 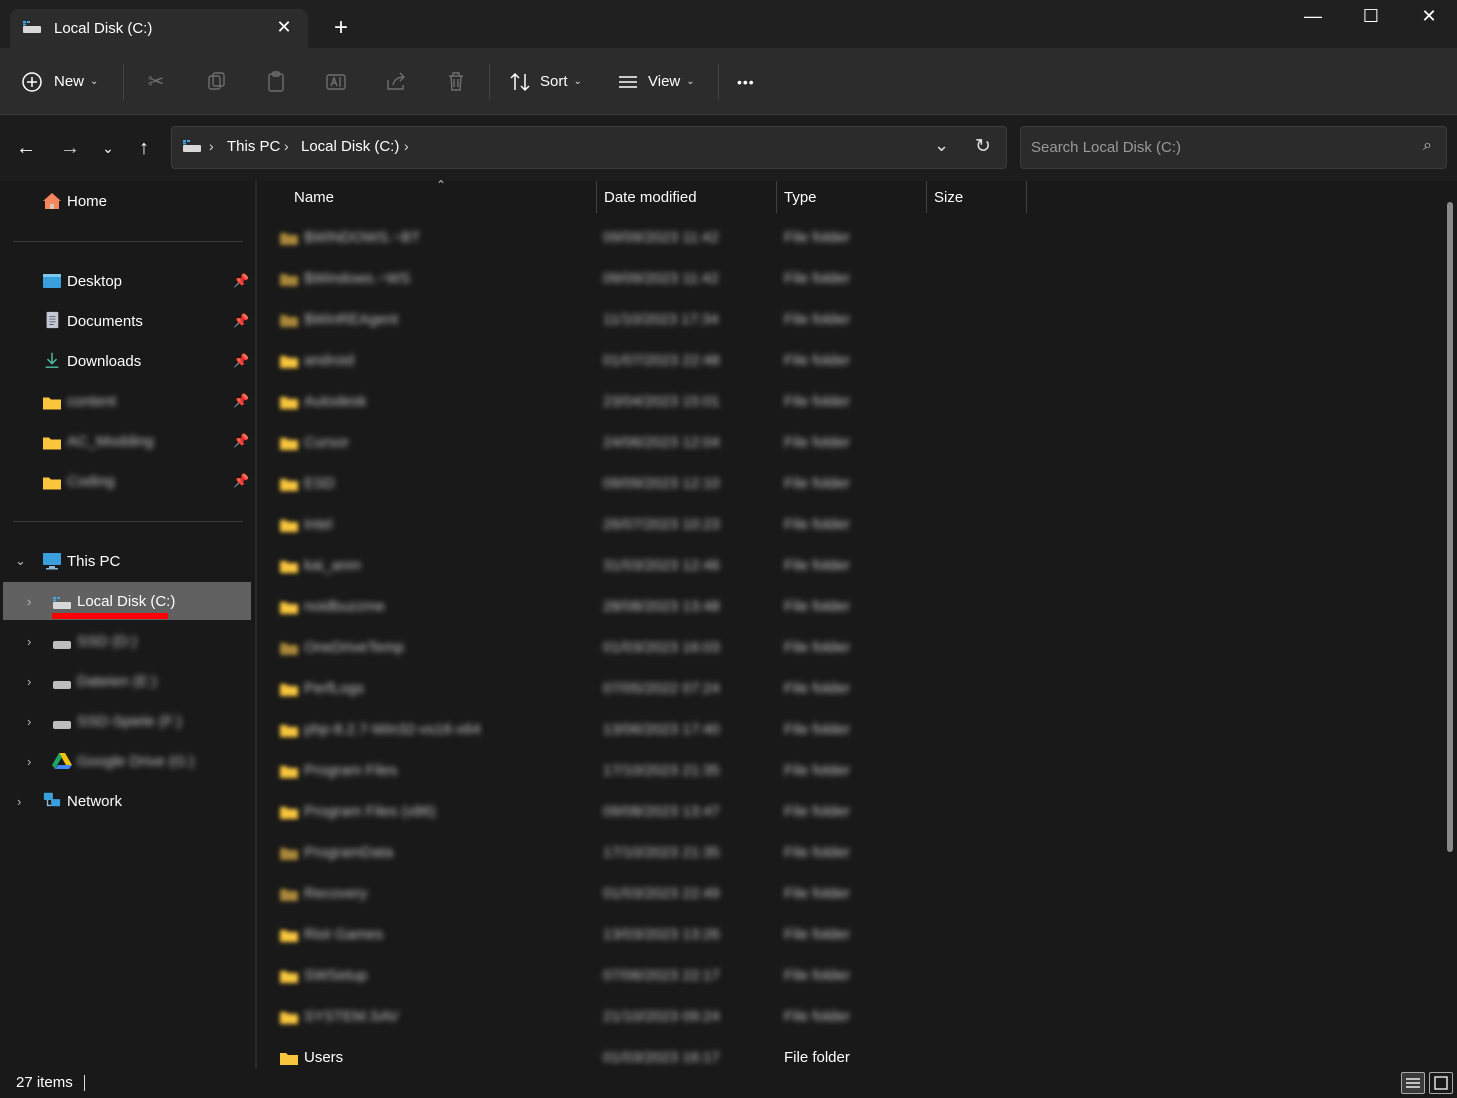 What do you see at coordinates (125, 721) in the screenshot?
I see `sidebar-item-ssd-spiele-f: › SSD-Spiele (F:)` at bounding box center [125, 721].